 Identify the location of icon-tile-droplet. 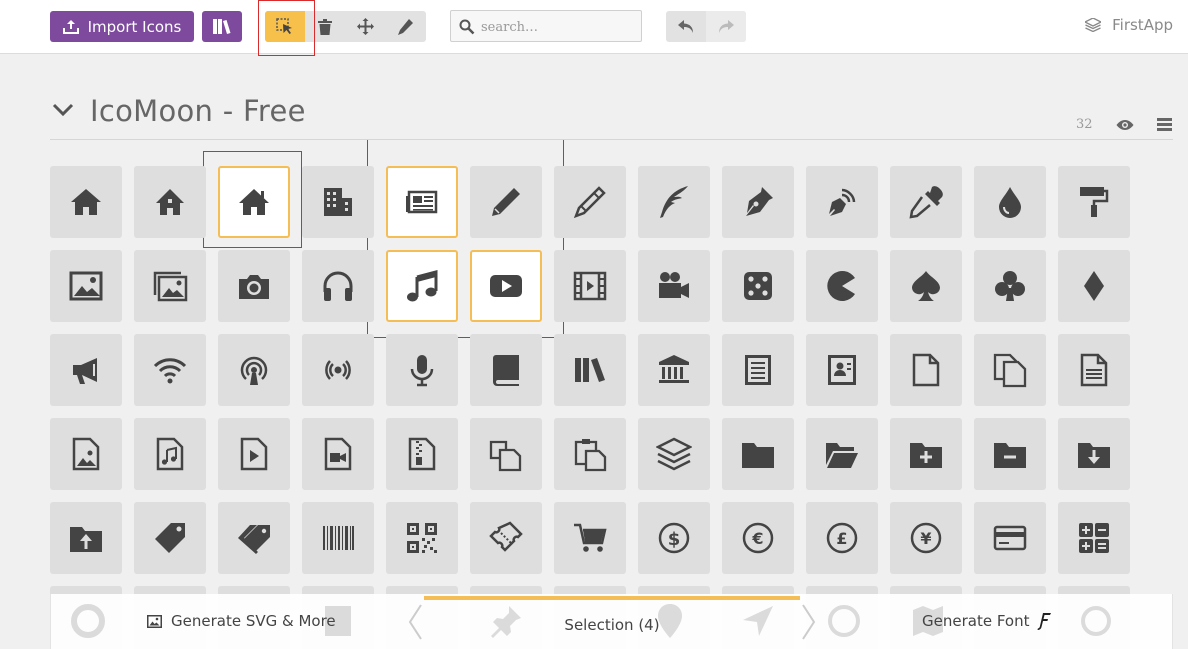
(1010, 202).